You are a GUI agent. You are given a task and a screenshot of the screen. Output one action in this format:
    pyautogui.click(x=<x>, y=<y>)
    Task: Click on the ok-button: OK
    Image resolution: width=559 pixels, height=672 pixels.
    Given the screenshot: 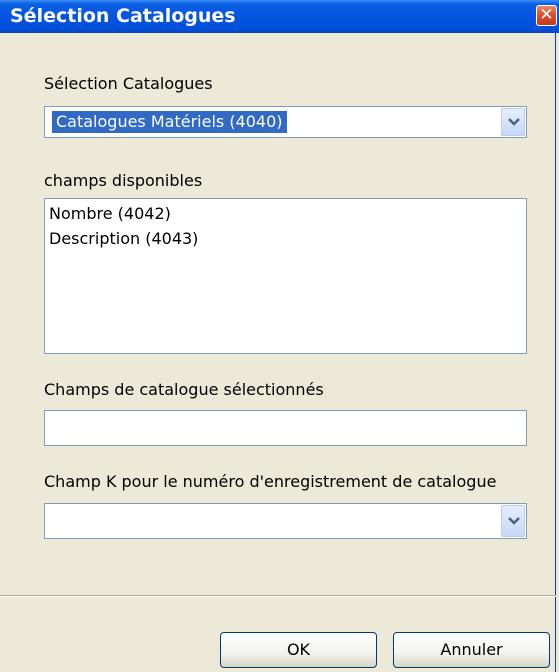 What is the action you would take?
    pyautogui.click(x=298, y=650)
    